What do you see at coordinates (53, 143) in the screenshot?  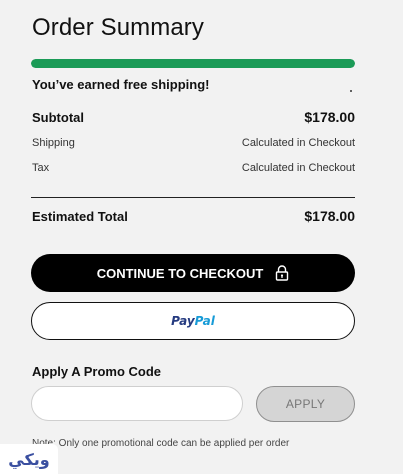 I see `shipping-label: Shipping` at bounding box center [53, 143].